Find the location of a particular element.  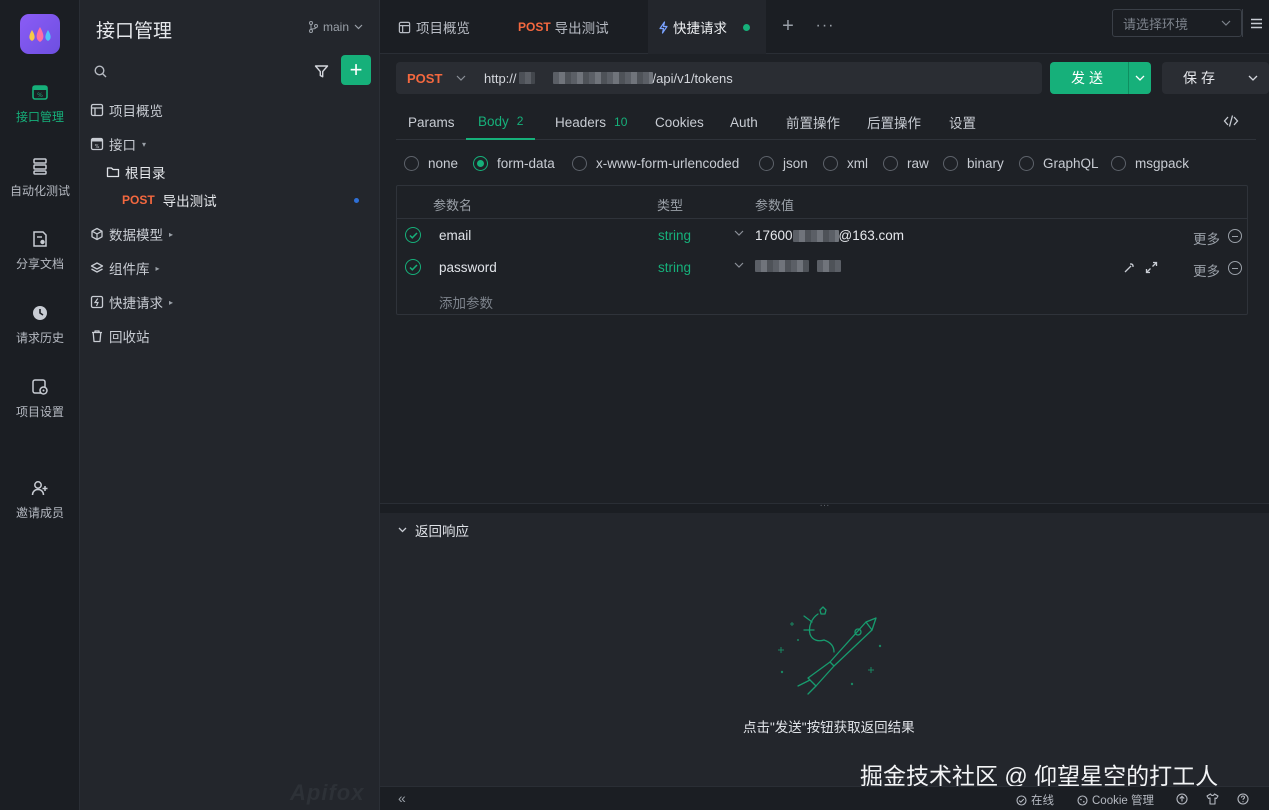

radio-raw: raw is located at coordinates (906, 163).